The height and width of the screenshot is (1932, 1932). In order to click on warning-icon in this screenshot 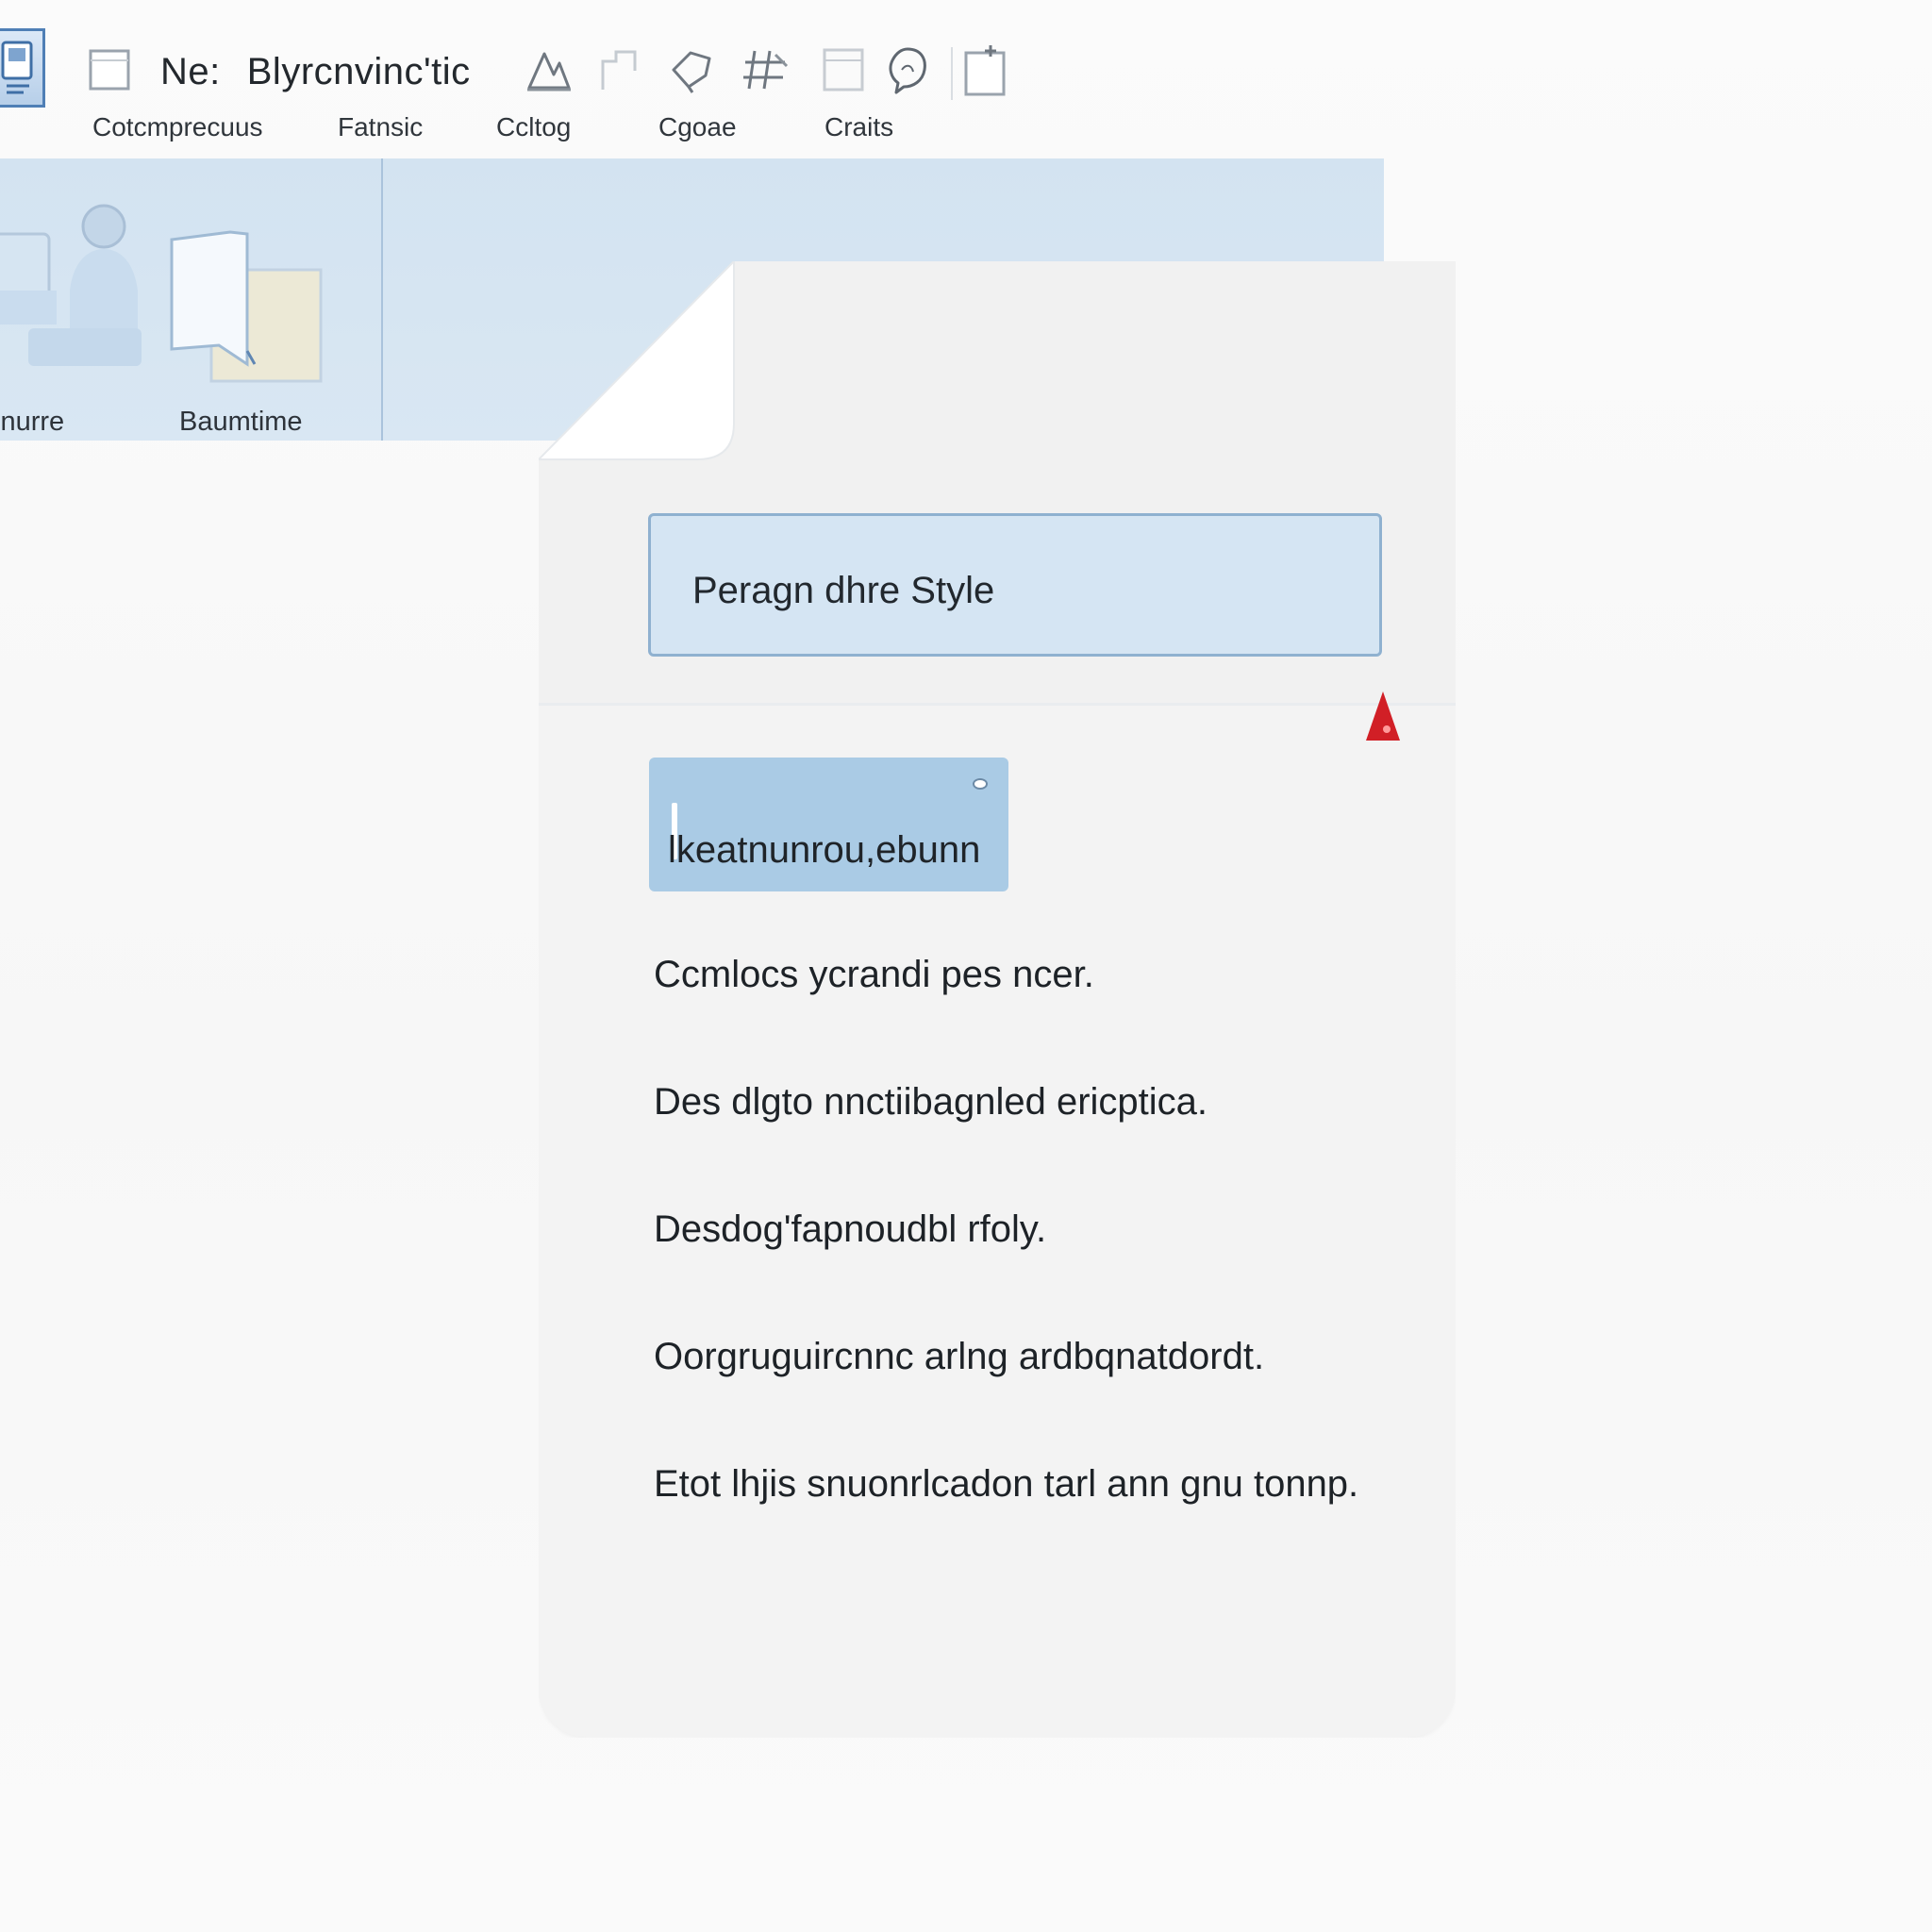, I will do `click(1383, 716)`.